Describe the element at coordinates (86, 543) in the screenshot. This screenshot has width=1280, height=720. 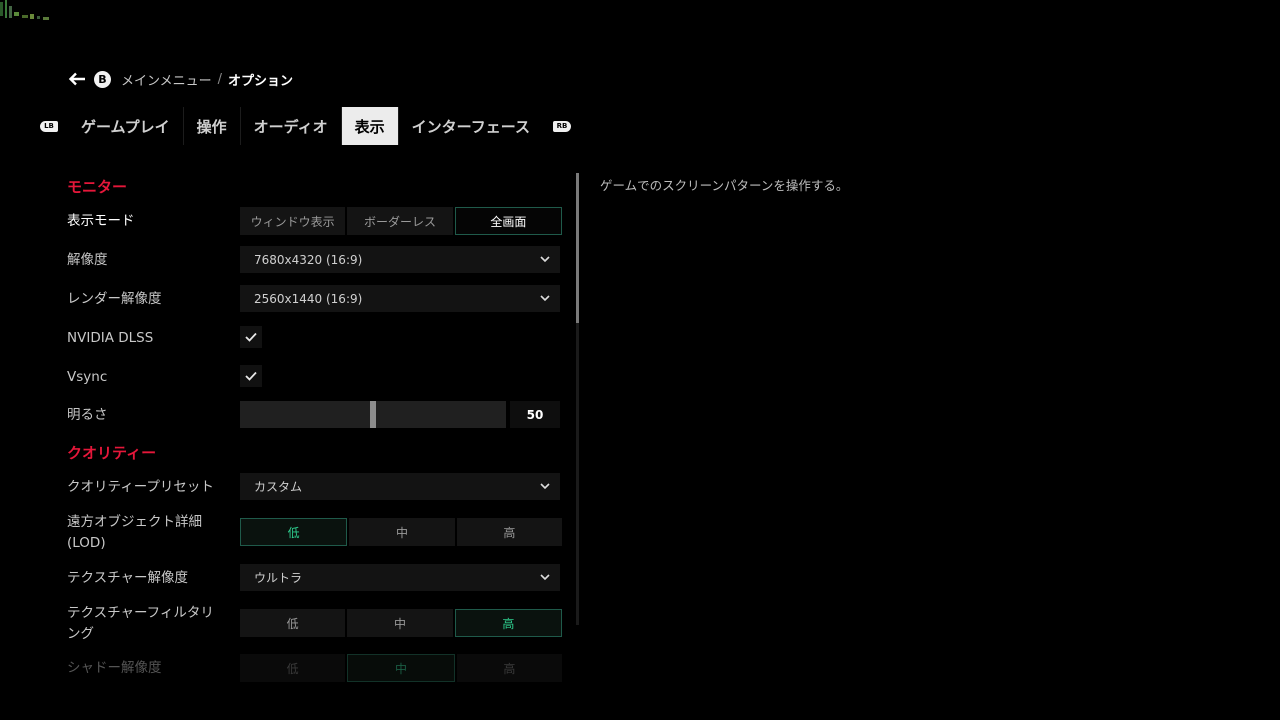
I see `lod-label-line2: (LOD)` at that location.